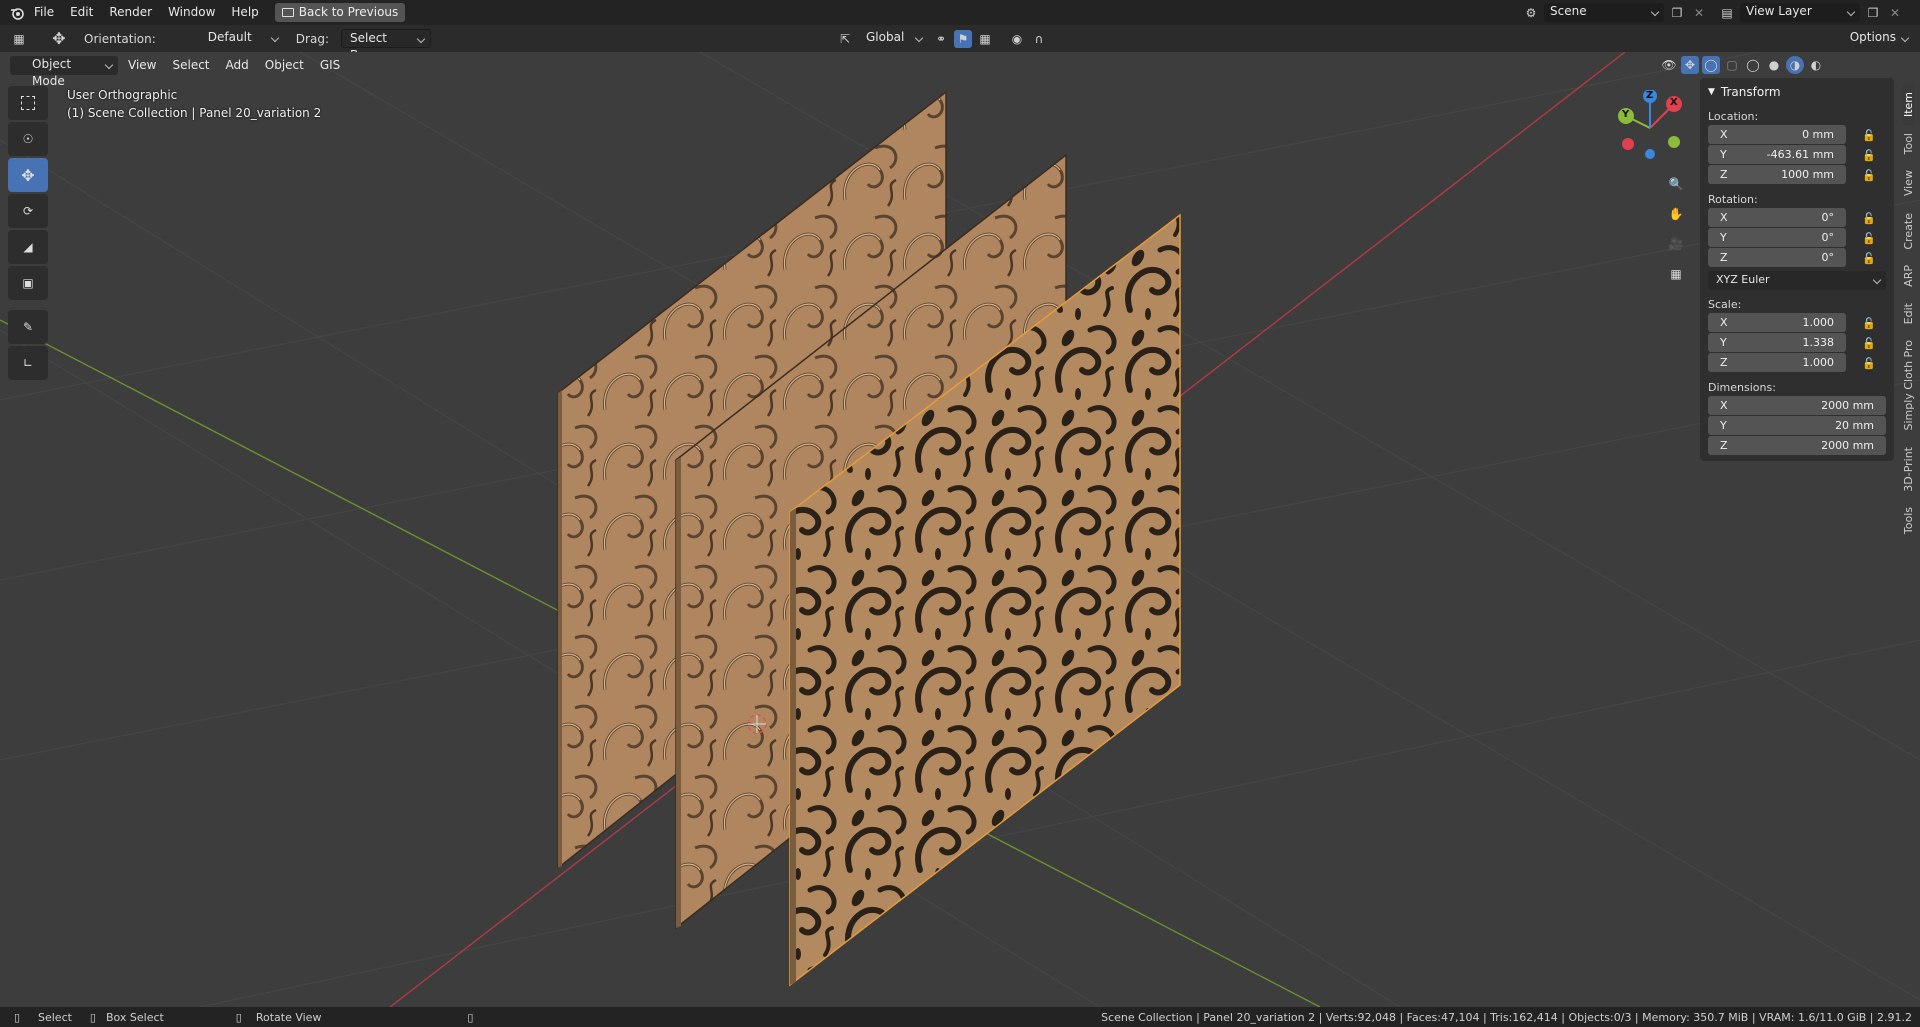 This screenshot has height=1027, width=1920. I want to click on zoom-icon: 🔍, so click(1676, 184).